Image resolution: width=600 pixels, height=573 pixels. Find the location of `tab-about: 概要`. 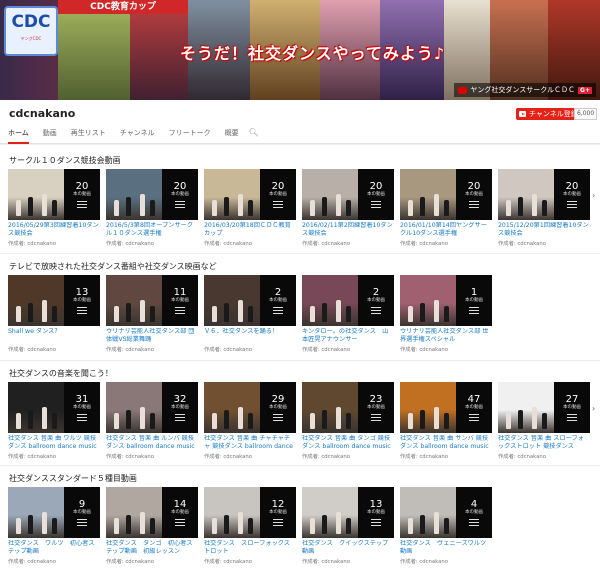

tab-about: 概要 is located at coordinates (232, 135).